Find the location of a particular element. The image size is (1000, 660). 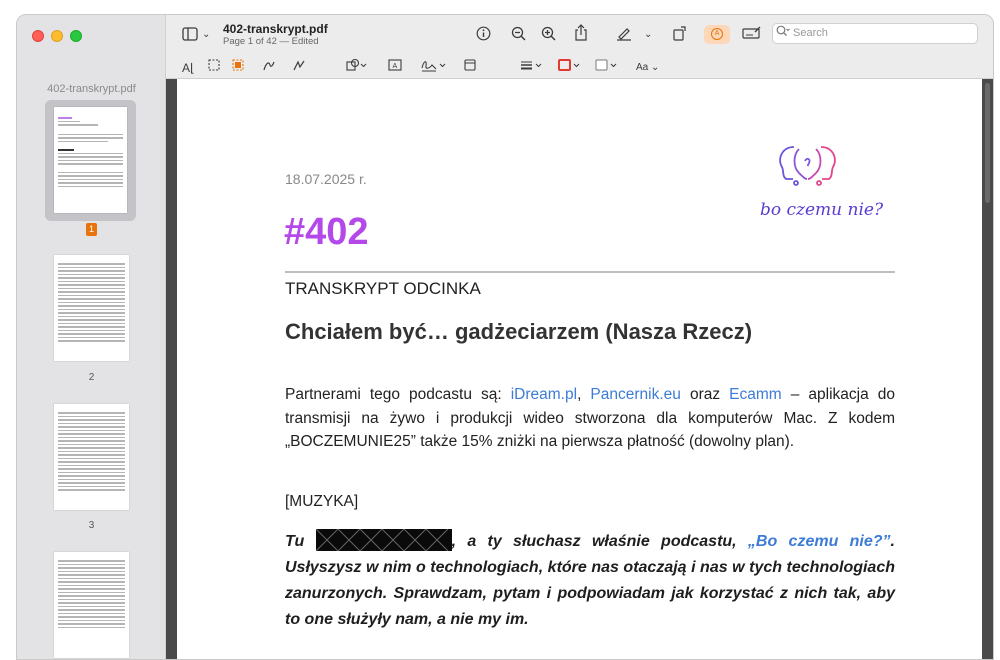

markup-toolbar: A⌊ A Aa ⌄ is located at coordinates (579, 68).